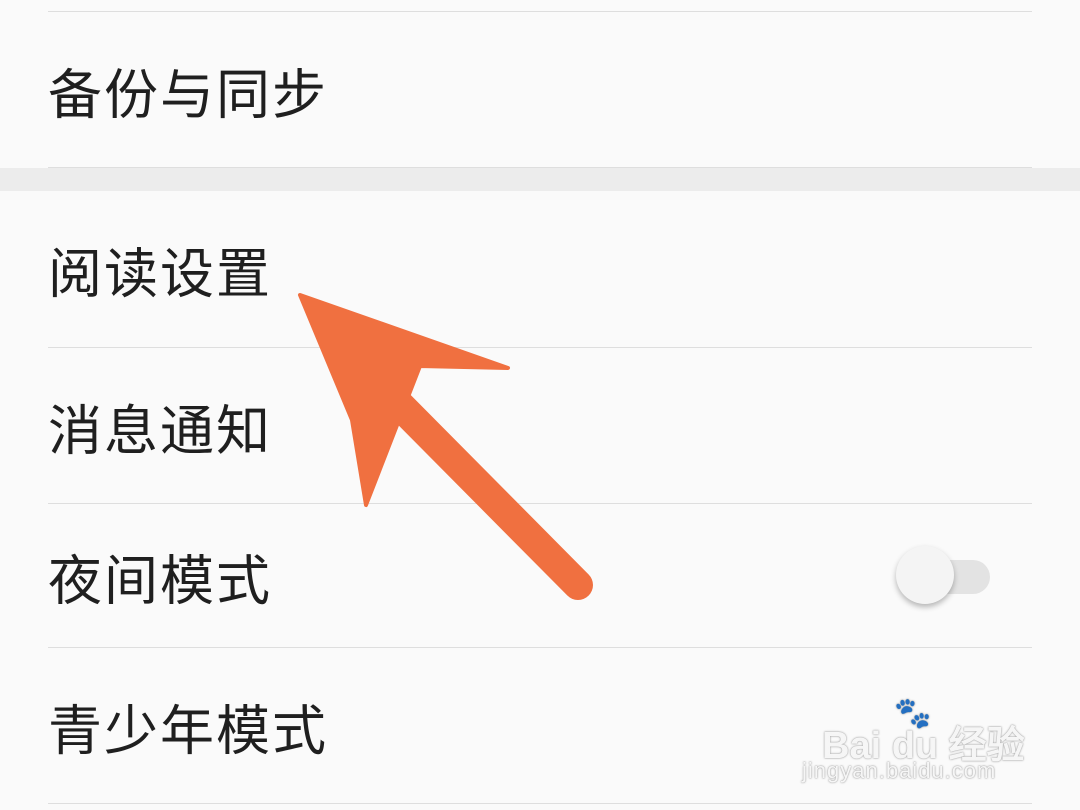 This screenshot has width=1080, height=810. What do you see at coordinates (913, 743) in the screenshot?
I see `baidu-jingyan-watermark: 🐾 Bai du 经验 jingyan.baidu.com` at bounding box center [913, 743].